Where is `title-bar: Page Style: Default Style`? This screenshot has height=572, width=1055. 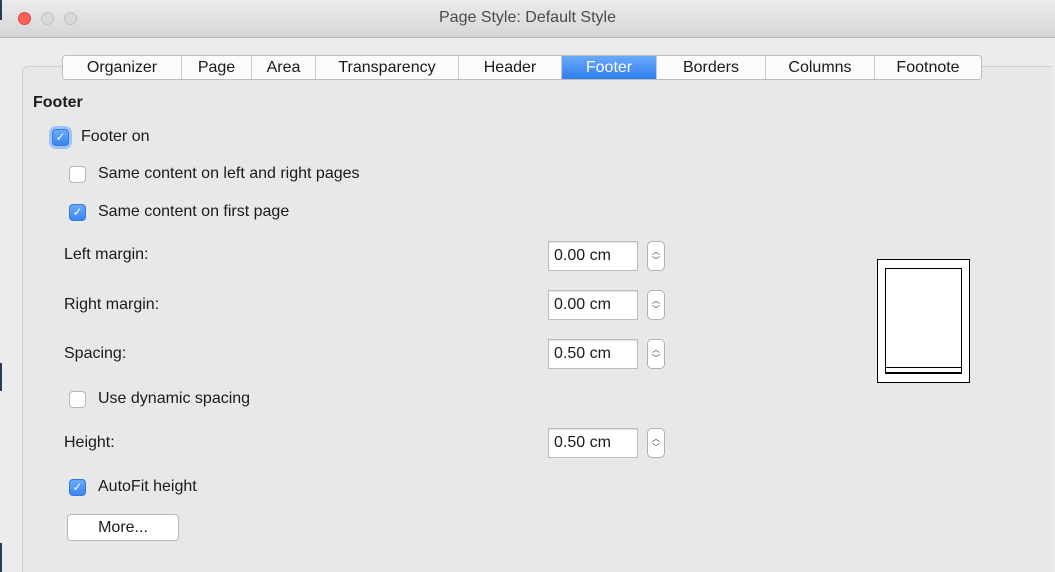
title-bar: Page Style: Default Style is located at coordinates (527, 19).